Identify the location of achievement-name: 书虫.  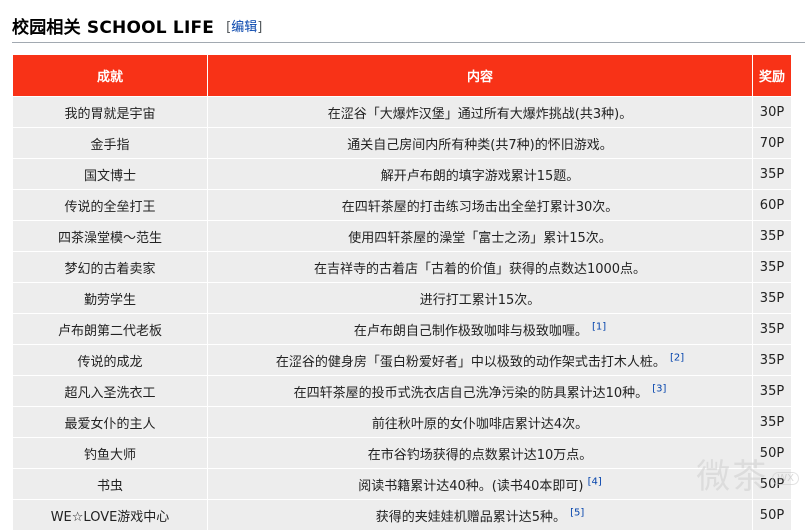
(110, 484).